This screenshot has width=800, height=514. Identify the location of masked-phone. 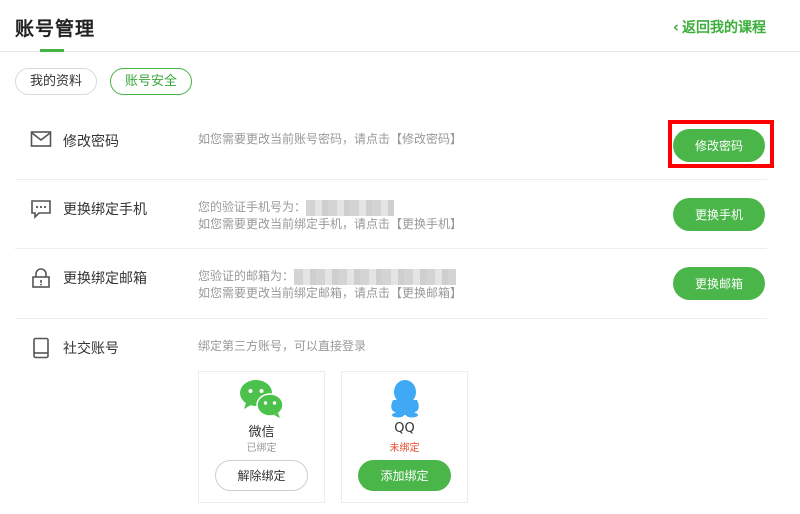
(350, 207).